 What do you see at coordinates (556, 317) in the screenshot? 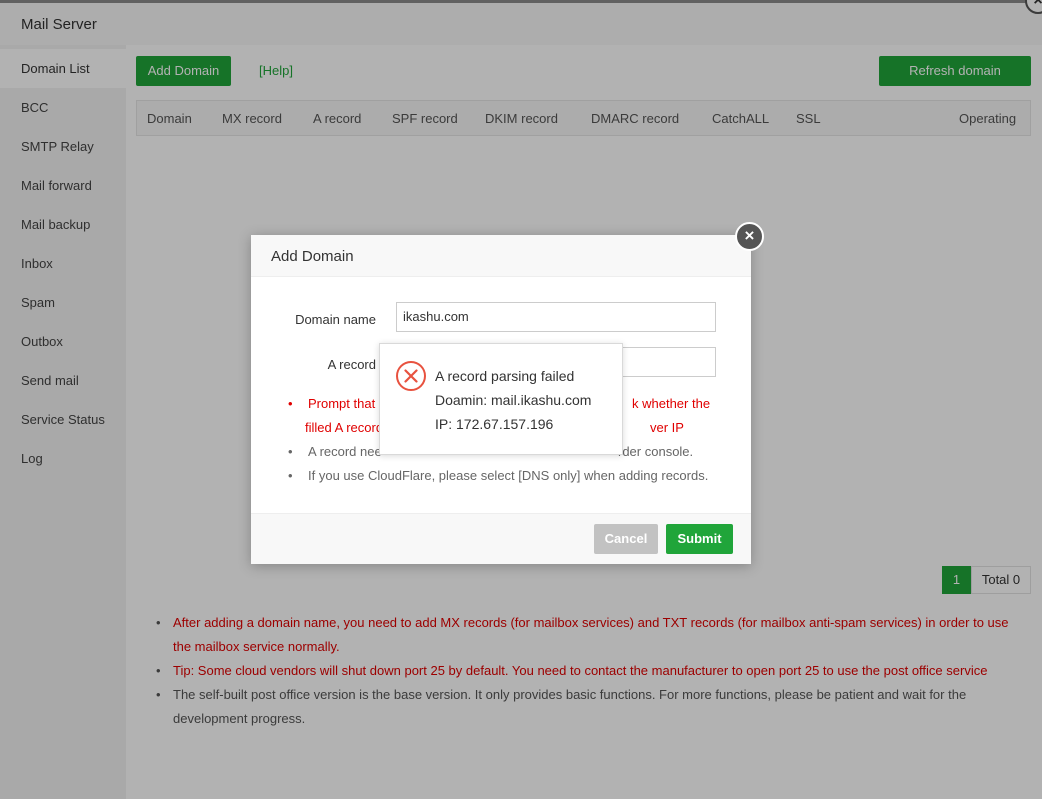
I see `domain-name-input: ikashu.com` at bounding box center [556, 317].